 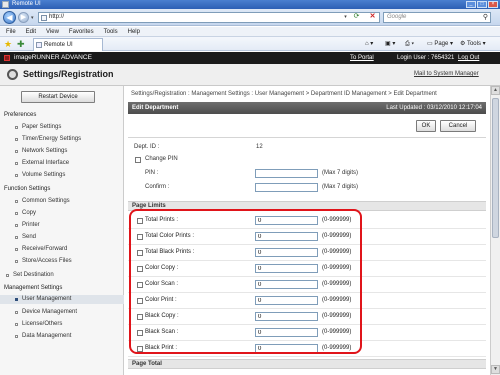 I want to click on url-dropdown-icon: ▾, so click(x=345, y=17).